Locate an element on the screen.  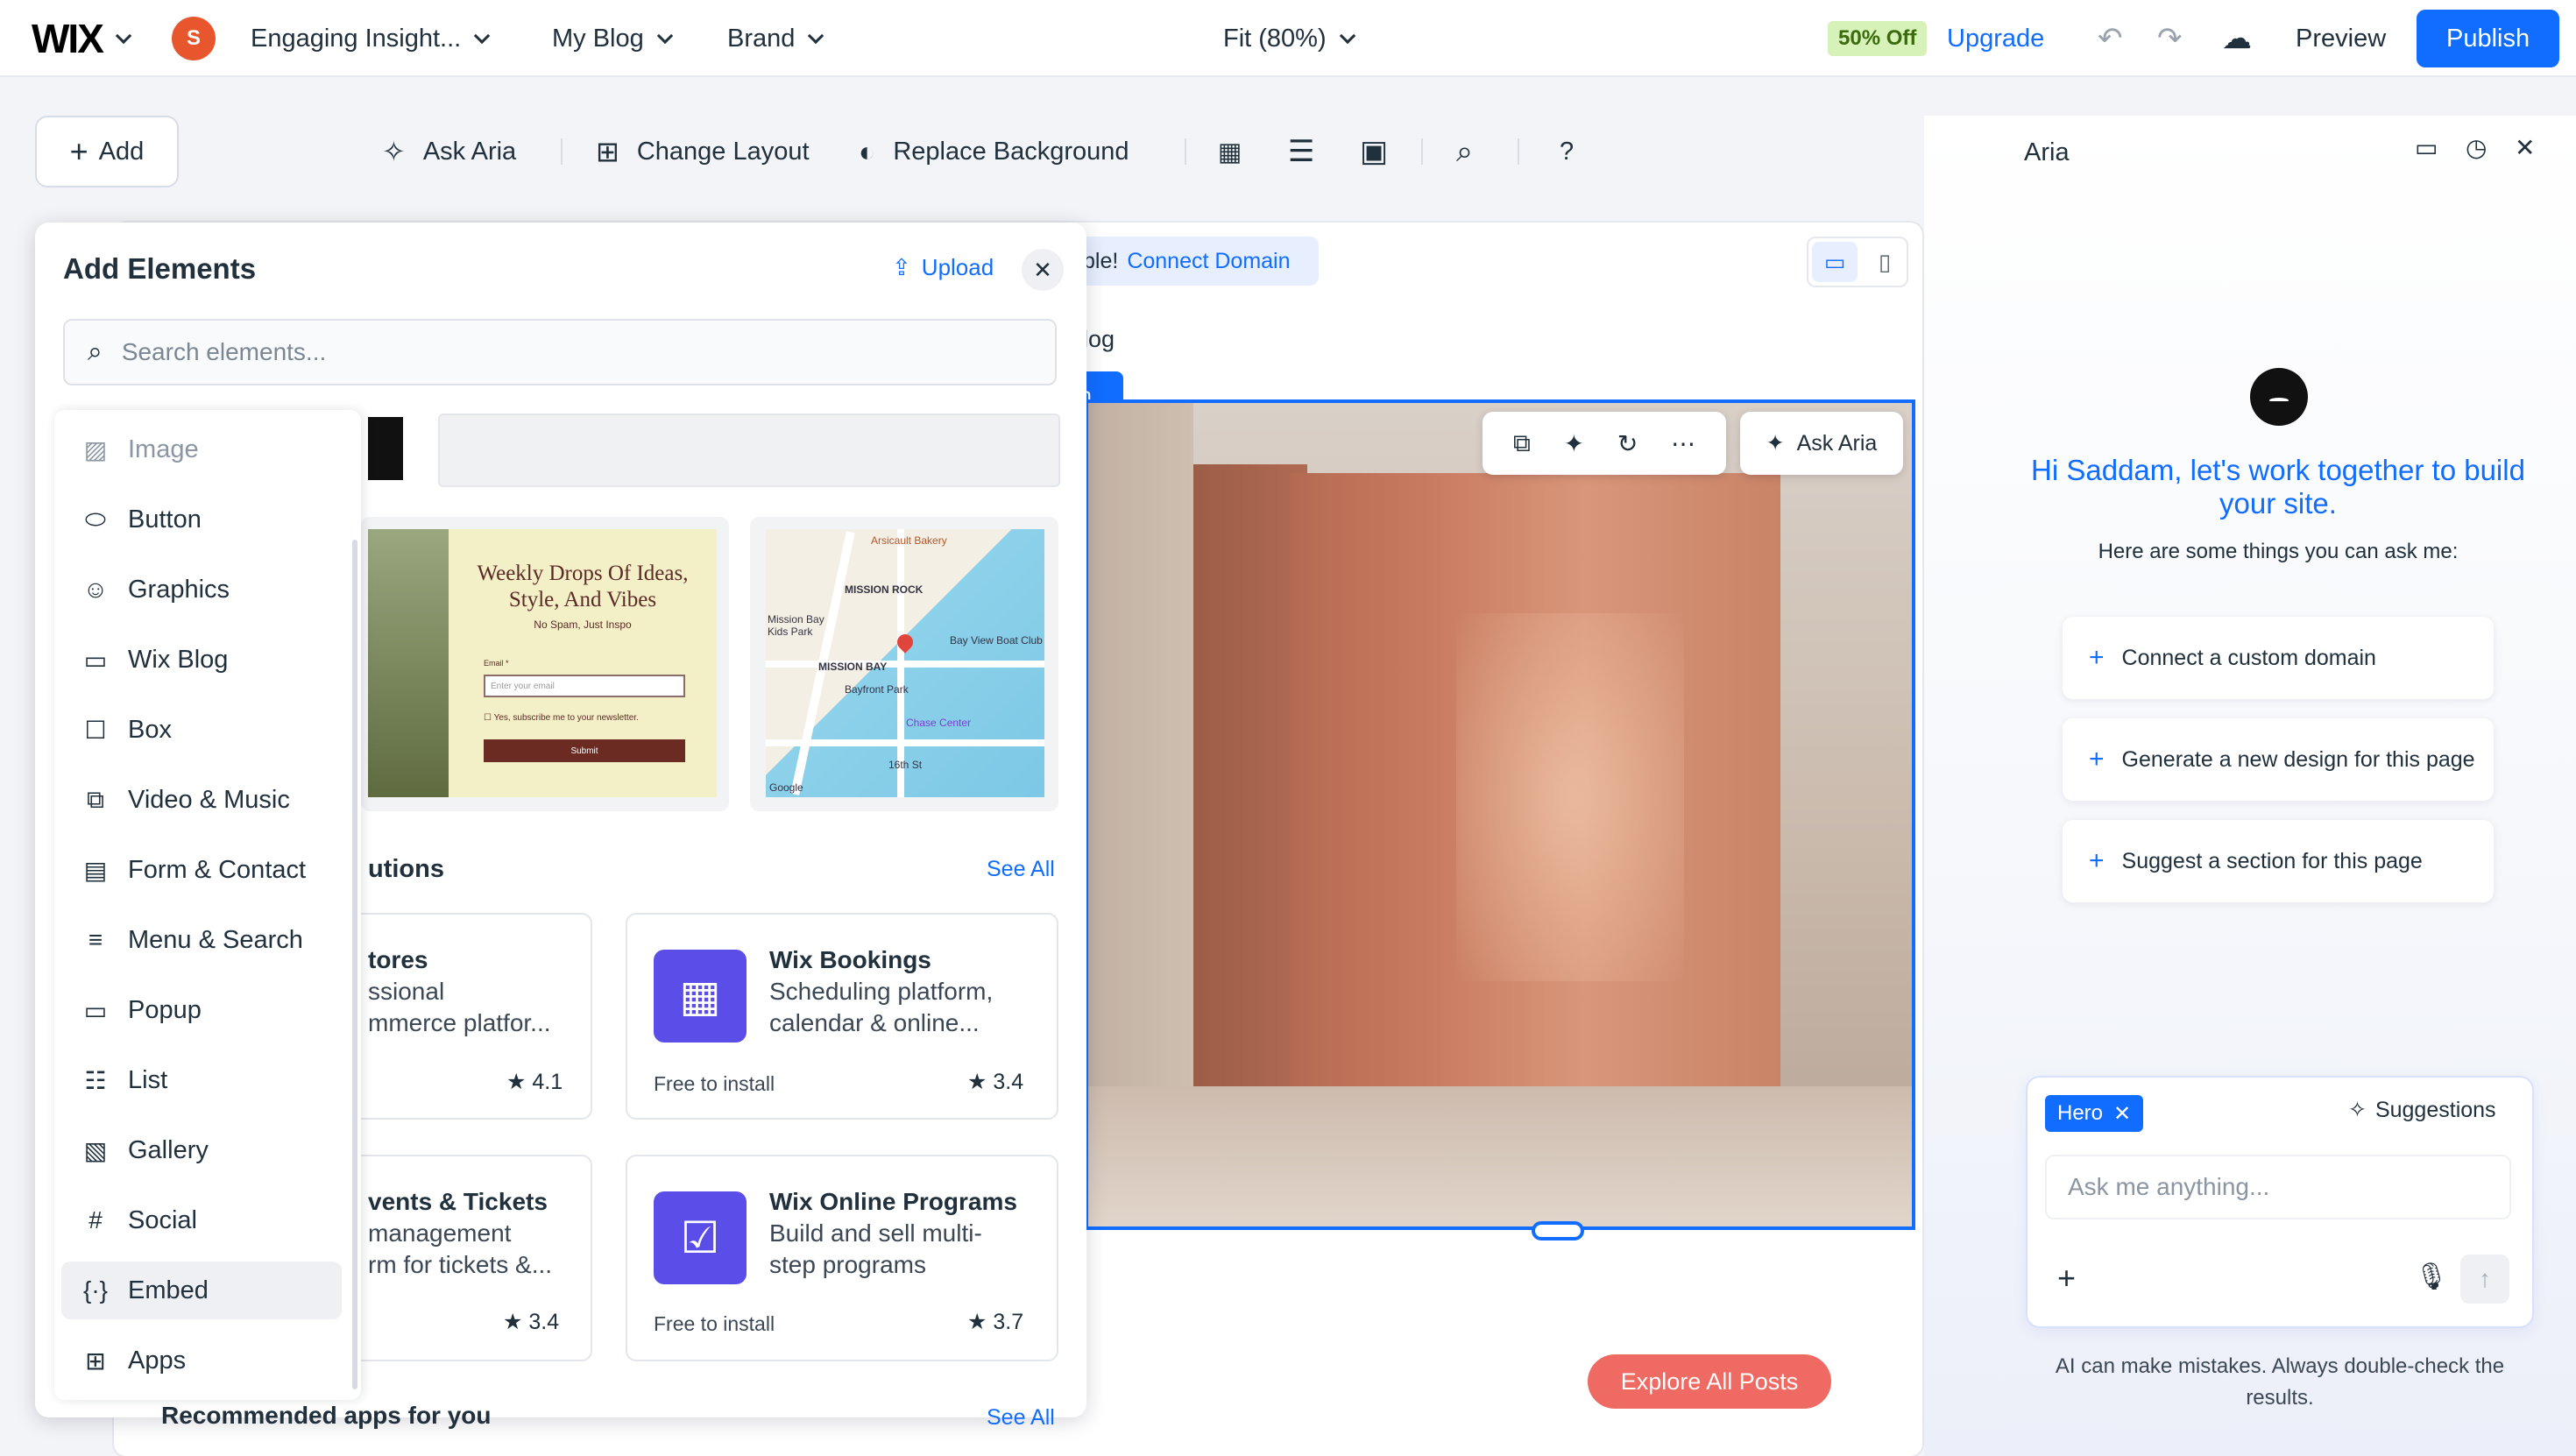
newsletter-photo is located at coordinates (408, 663).